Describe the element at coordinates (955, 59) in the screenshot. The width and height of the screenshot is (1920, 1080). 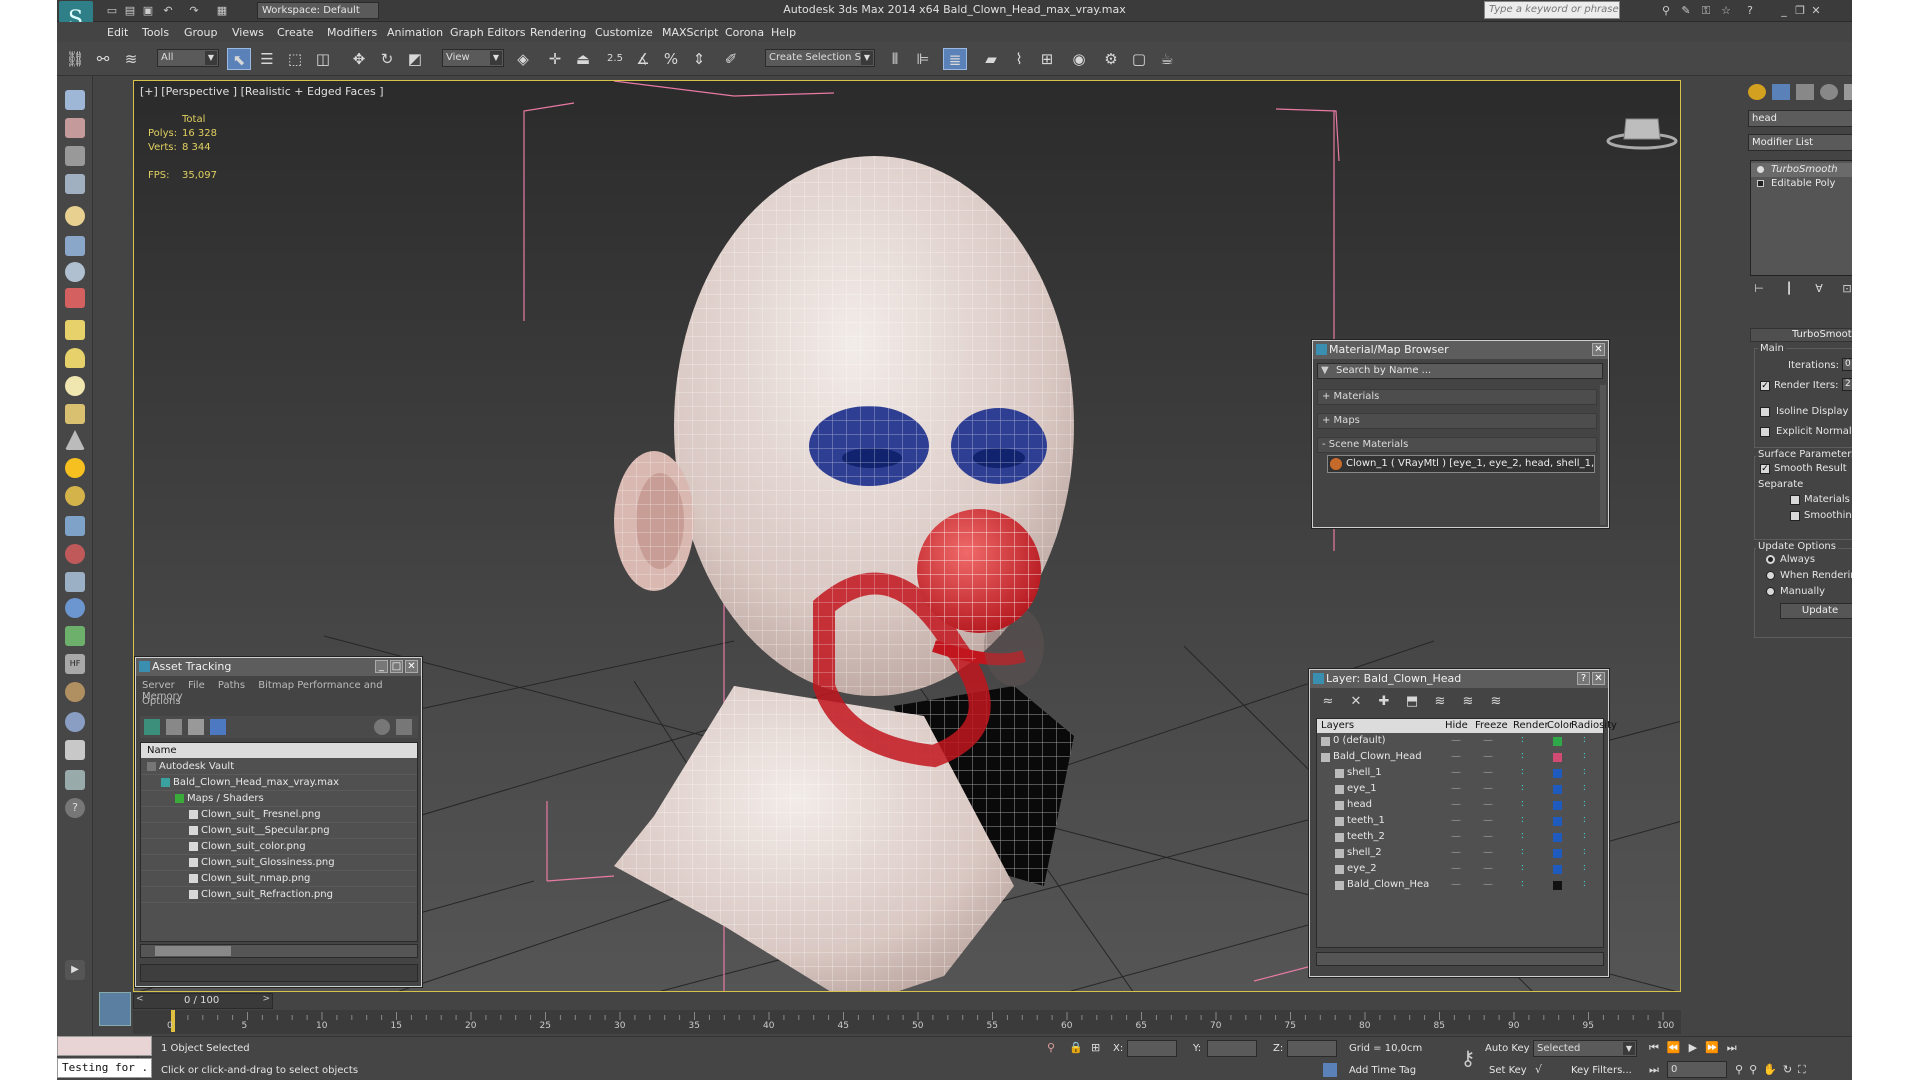
I see `layer-manager-icon: ≣` at that location.